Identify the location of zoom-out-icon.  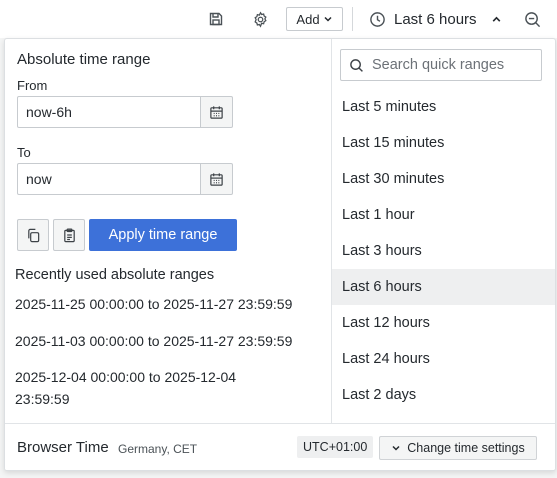
(532, 19).